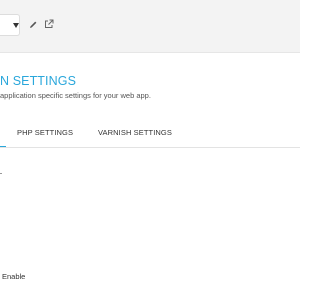  I want to click on tab-php-settings: PHP SETTINGS, so click(45, 132).